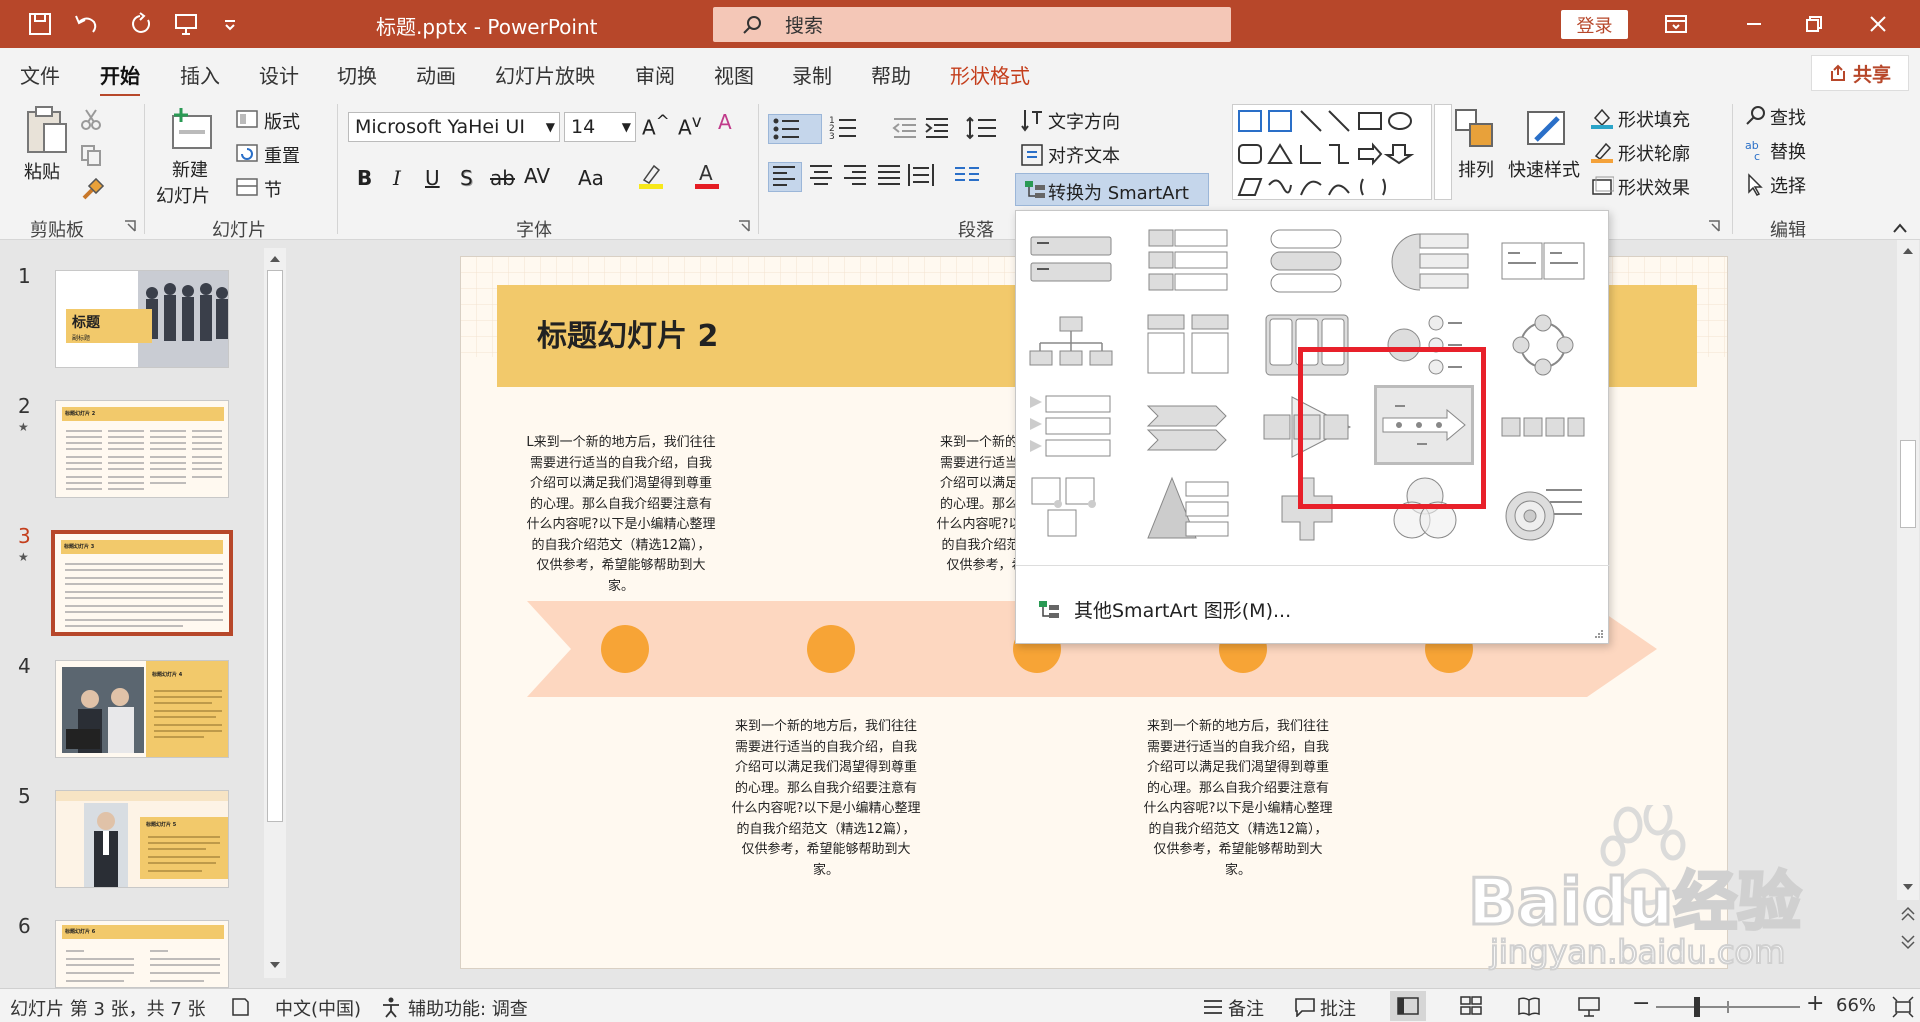  I want to click on comments-icon, so click(1305, 1007).